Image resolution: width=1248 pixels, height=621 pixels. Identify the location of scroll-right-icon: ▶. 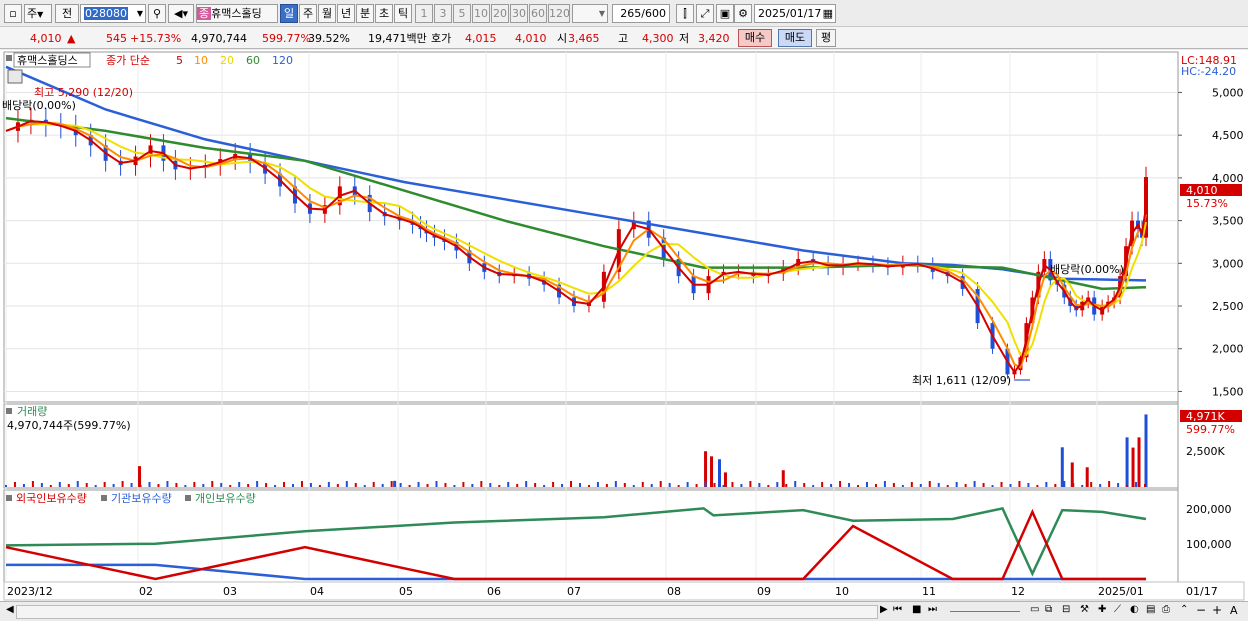
(884, 609).